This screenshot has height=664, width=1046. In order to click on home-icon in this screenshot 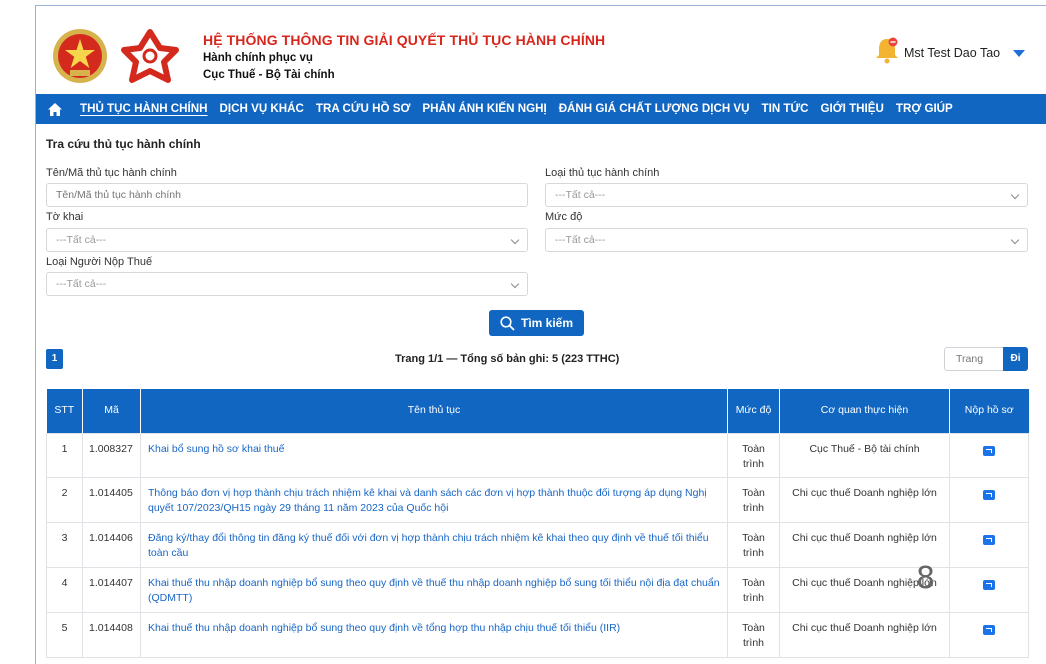, I will do `click(55, 109)`.